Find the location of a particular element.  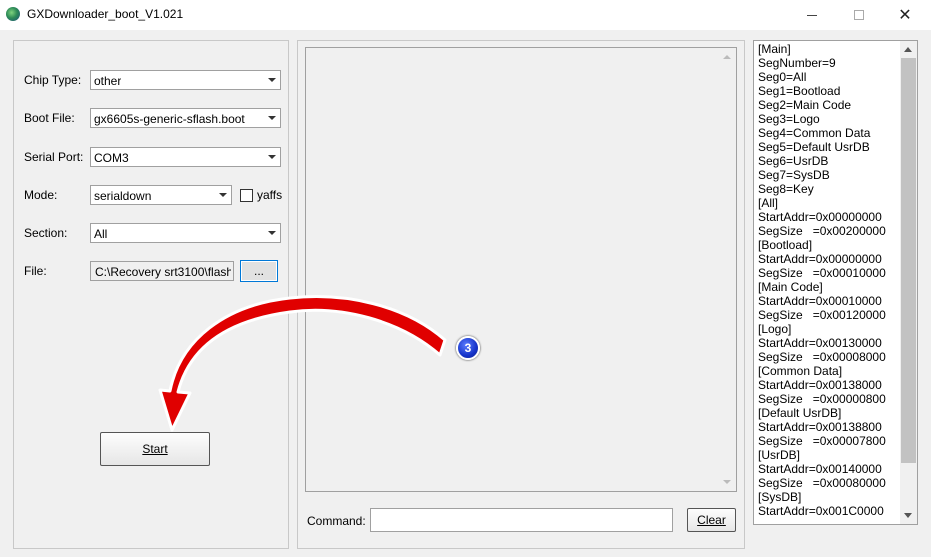

mode-row: Mode: is located at coordinates (57, 195).